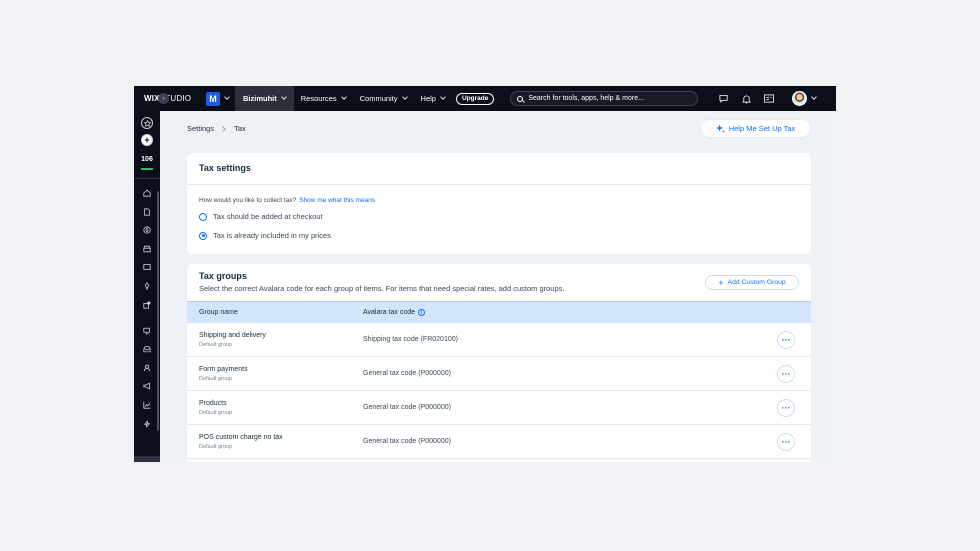 This screenshot has width=980, height=551. What do you see at coordinates (723, 99) in the screenshot?
I see `chat-icon` at bounding box center [723, 99].